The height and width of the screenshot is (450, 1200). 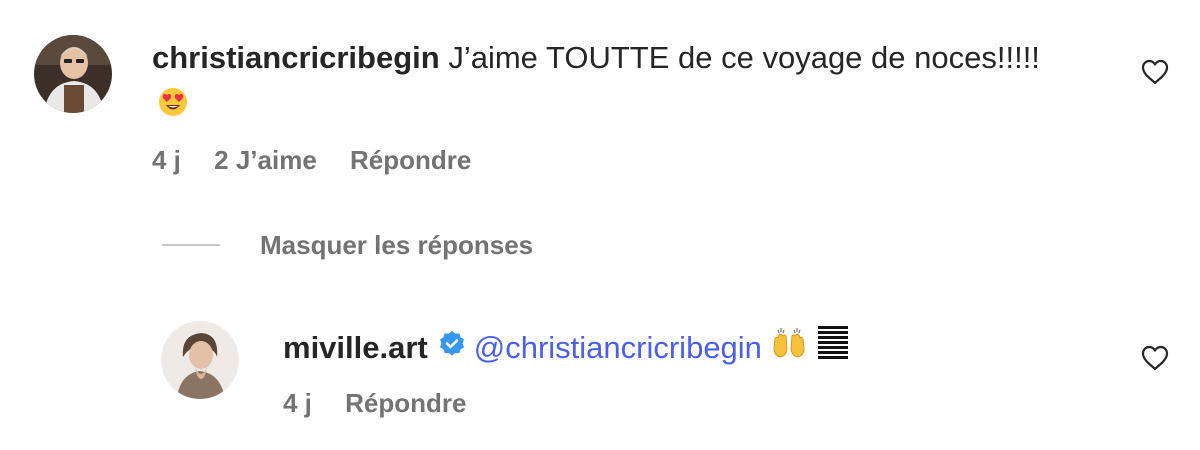 I want to click on verified-badge-icon, so click(x=452, y=348).